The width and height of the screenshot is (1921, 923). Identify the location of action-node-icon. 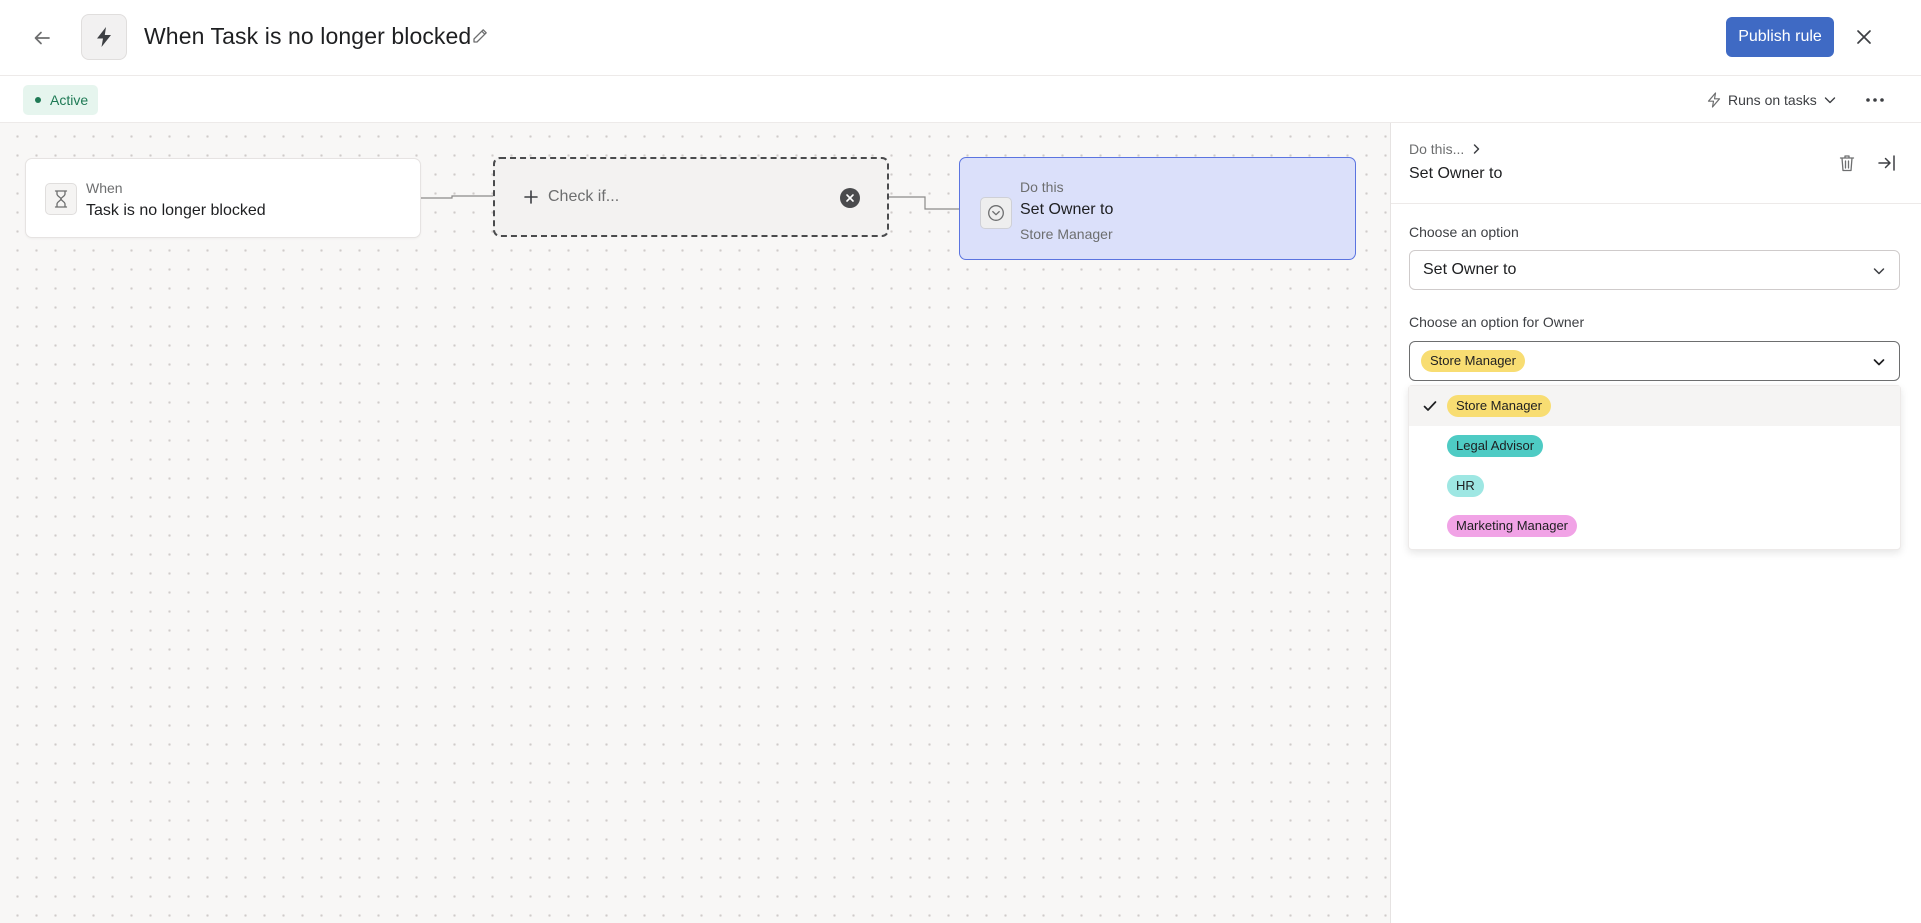
(996, 213).